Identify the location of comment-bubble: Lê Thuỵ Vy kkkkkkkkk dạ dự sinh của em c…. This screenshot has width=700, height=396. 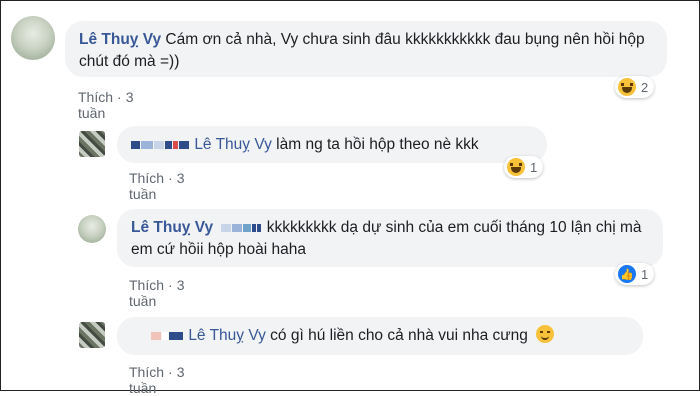
(390, 238).